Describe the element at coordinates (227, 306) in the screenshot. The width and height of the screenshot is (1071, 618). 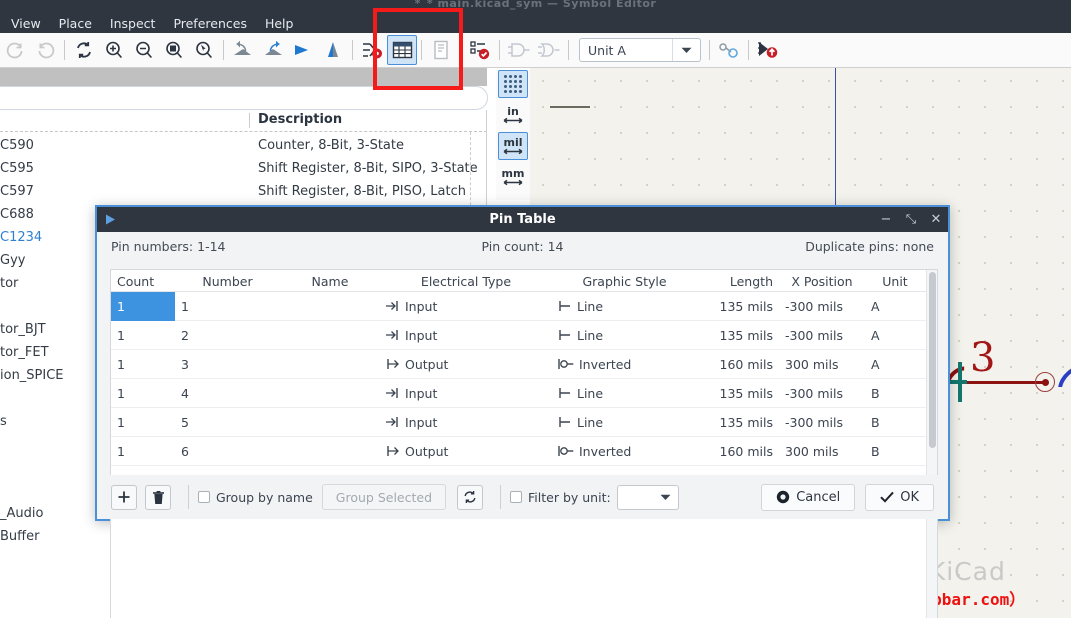
I see `cell-number: 1` at that location.